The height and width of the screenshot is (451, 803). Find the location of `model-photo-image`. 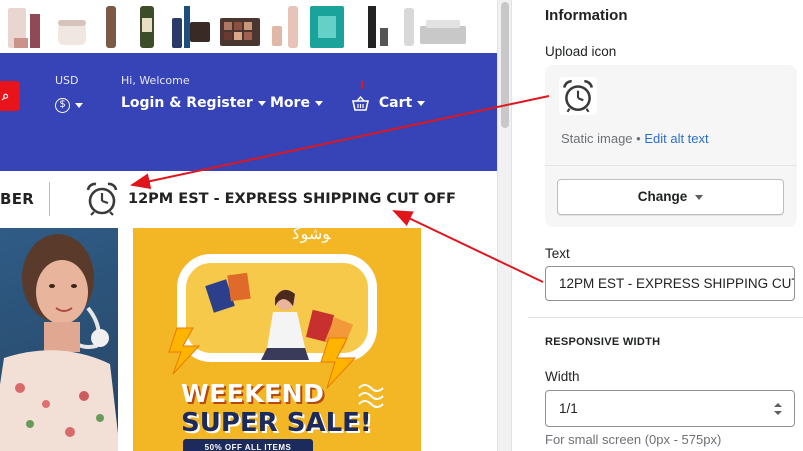

model-photo-image is located at coordinates (59, 342).